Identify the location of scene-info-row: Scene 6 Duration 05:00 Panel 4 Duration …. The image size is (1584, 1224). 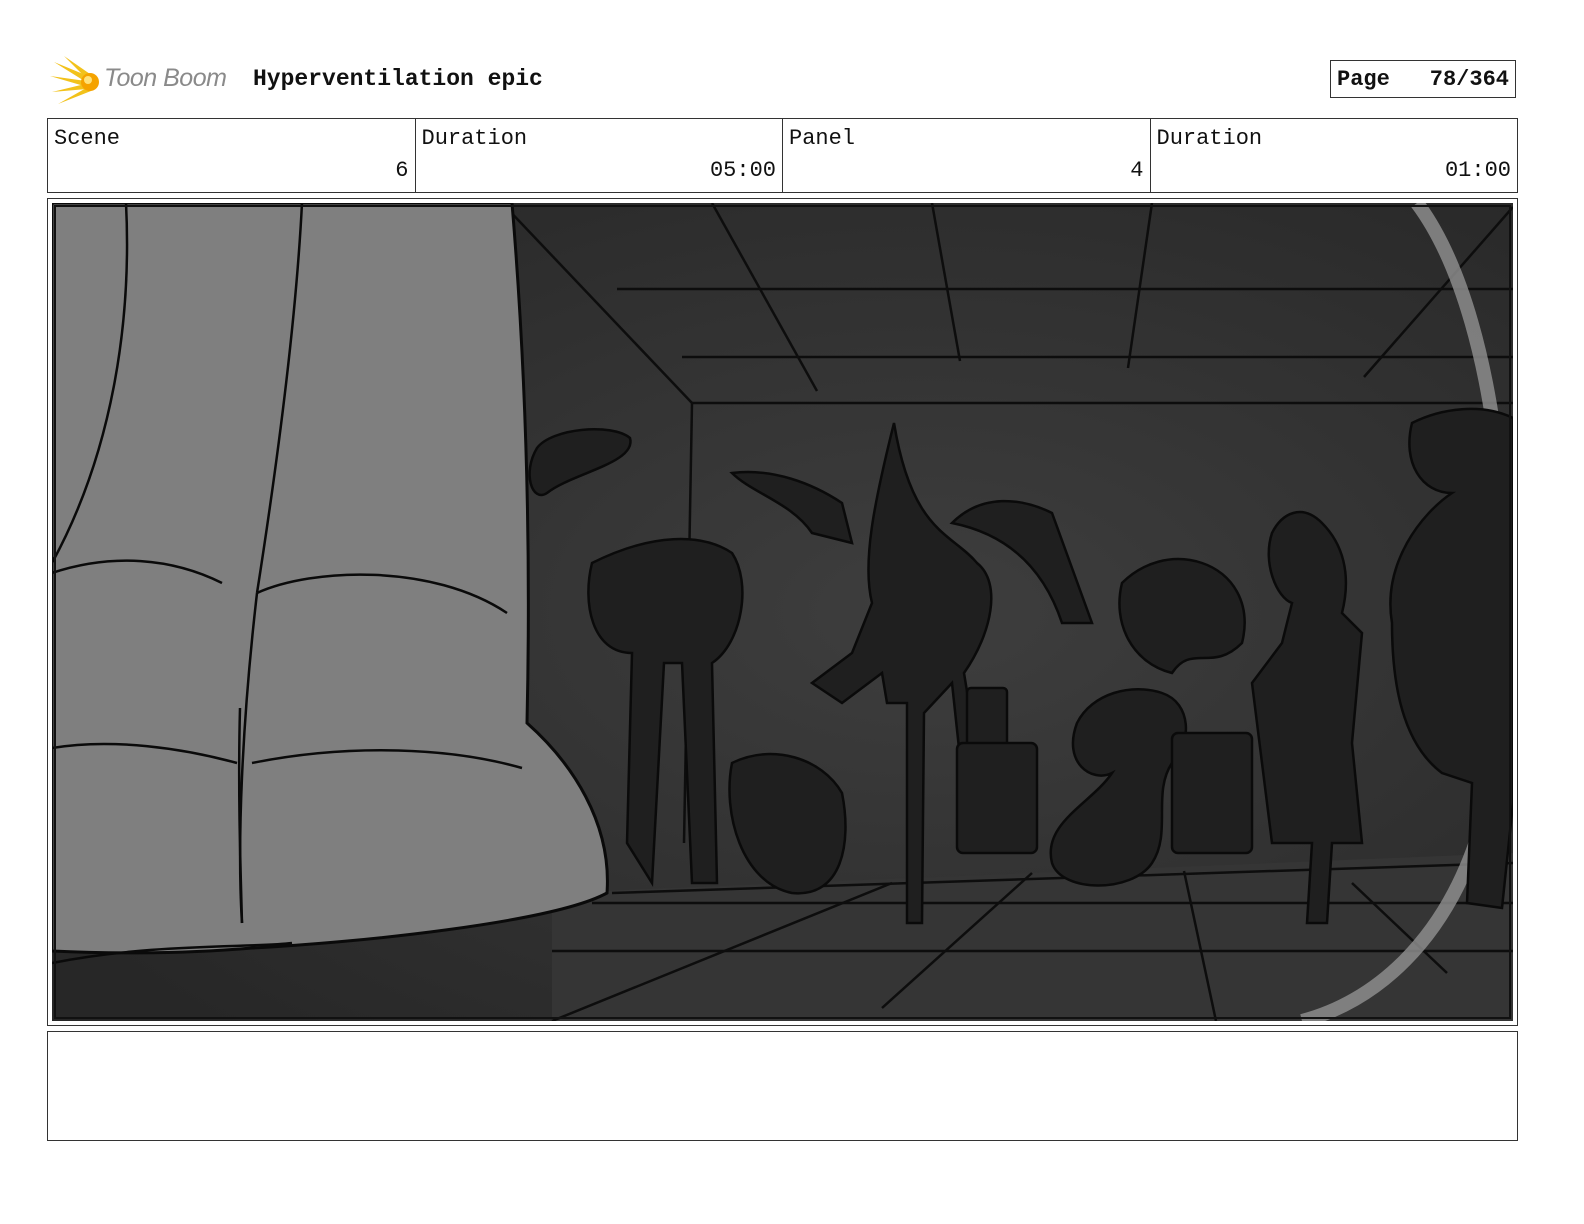
(782, 155).